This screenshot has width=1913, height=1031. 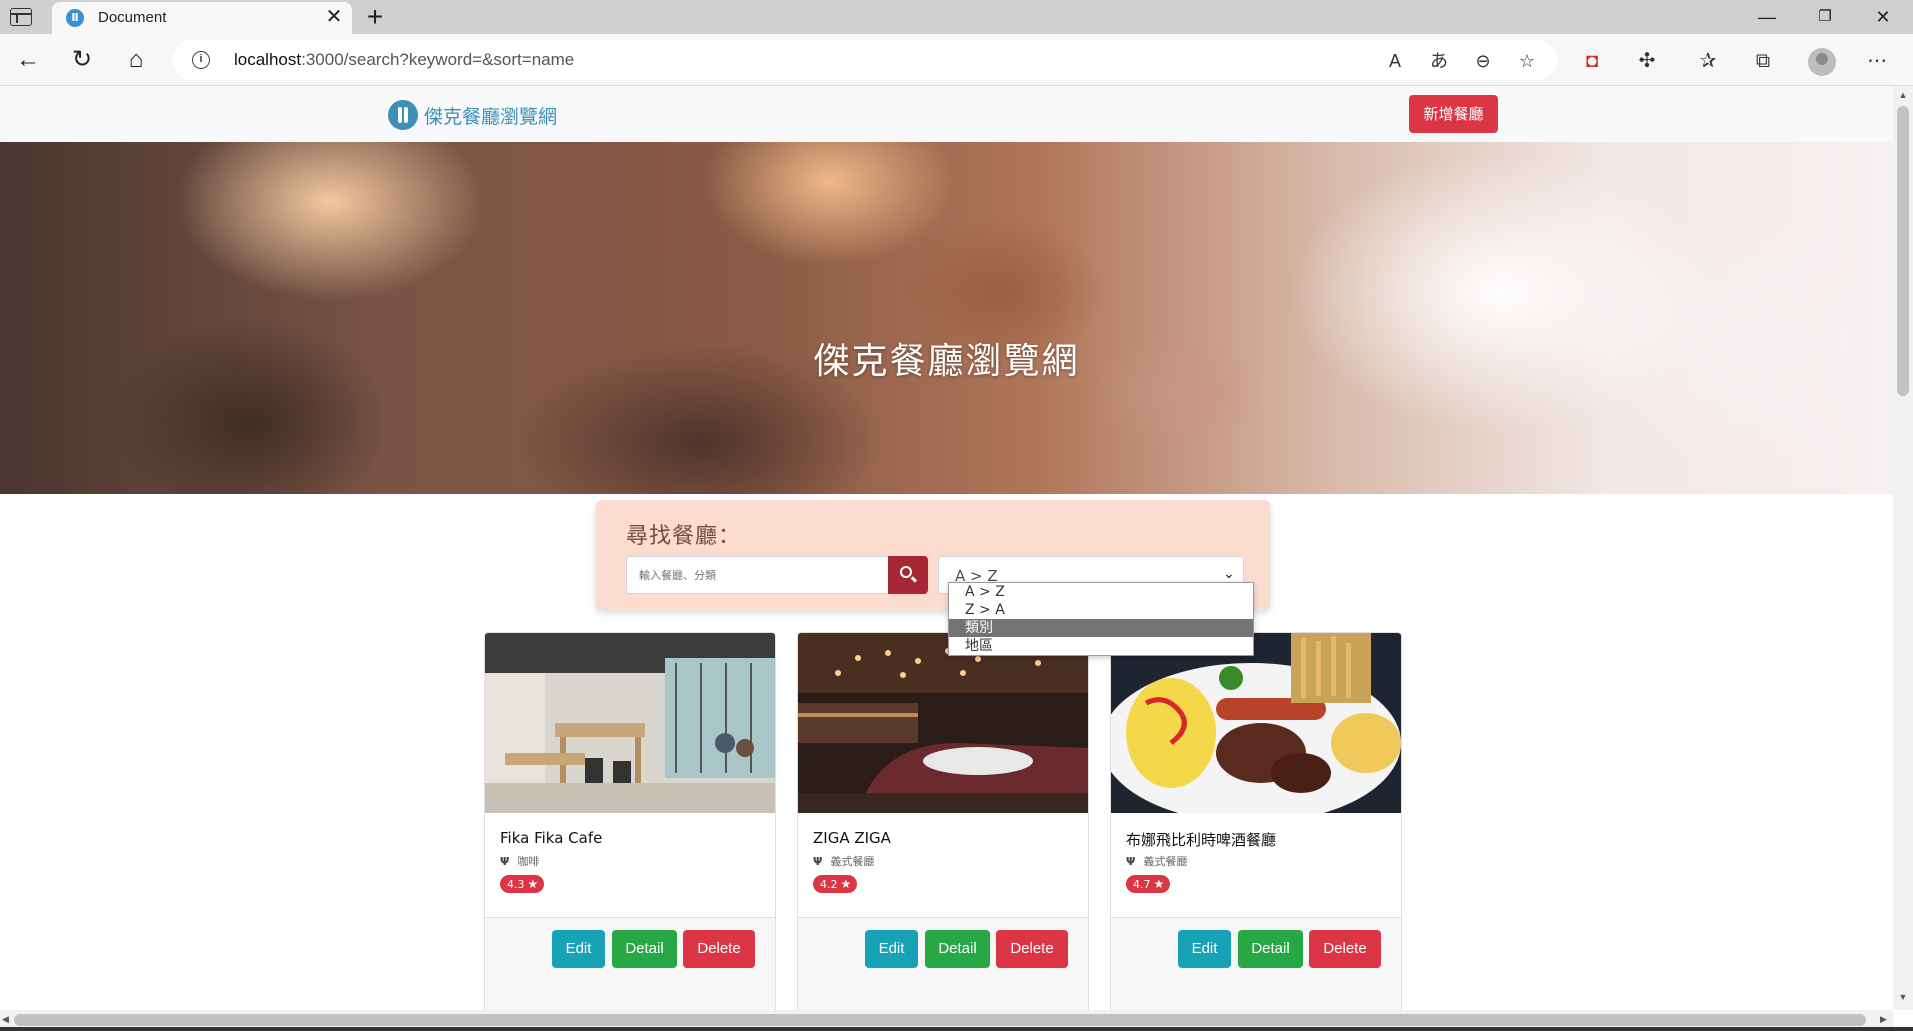 What do you see at coordinates (520, 861) in the screenshot?
I see `restaurant-category: Ψ 咖啡` at bounding box center [520, 861].